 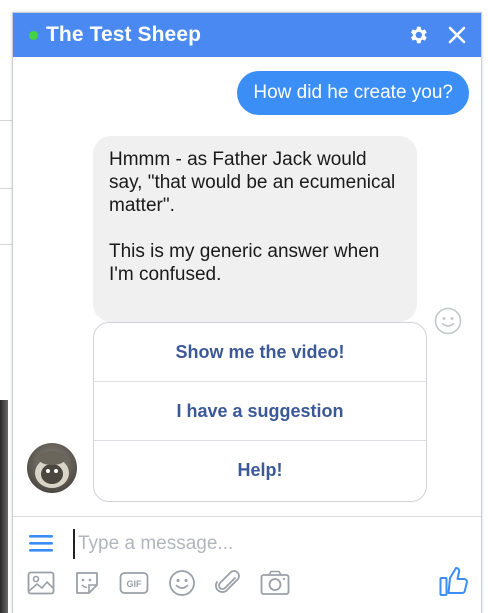 I want to click on image-icon, so click(x=41, y=583).